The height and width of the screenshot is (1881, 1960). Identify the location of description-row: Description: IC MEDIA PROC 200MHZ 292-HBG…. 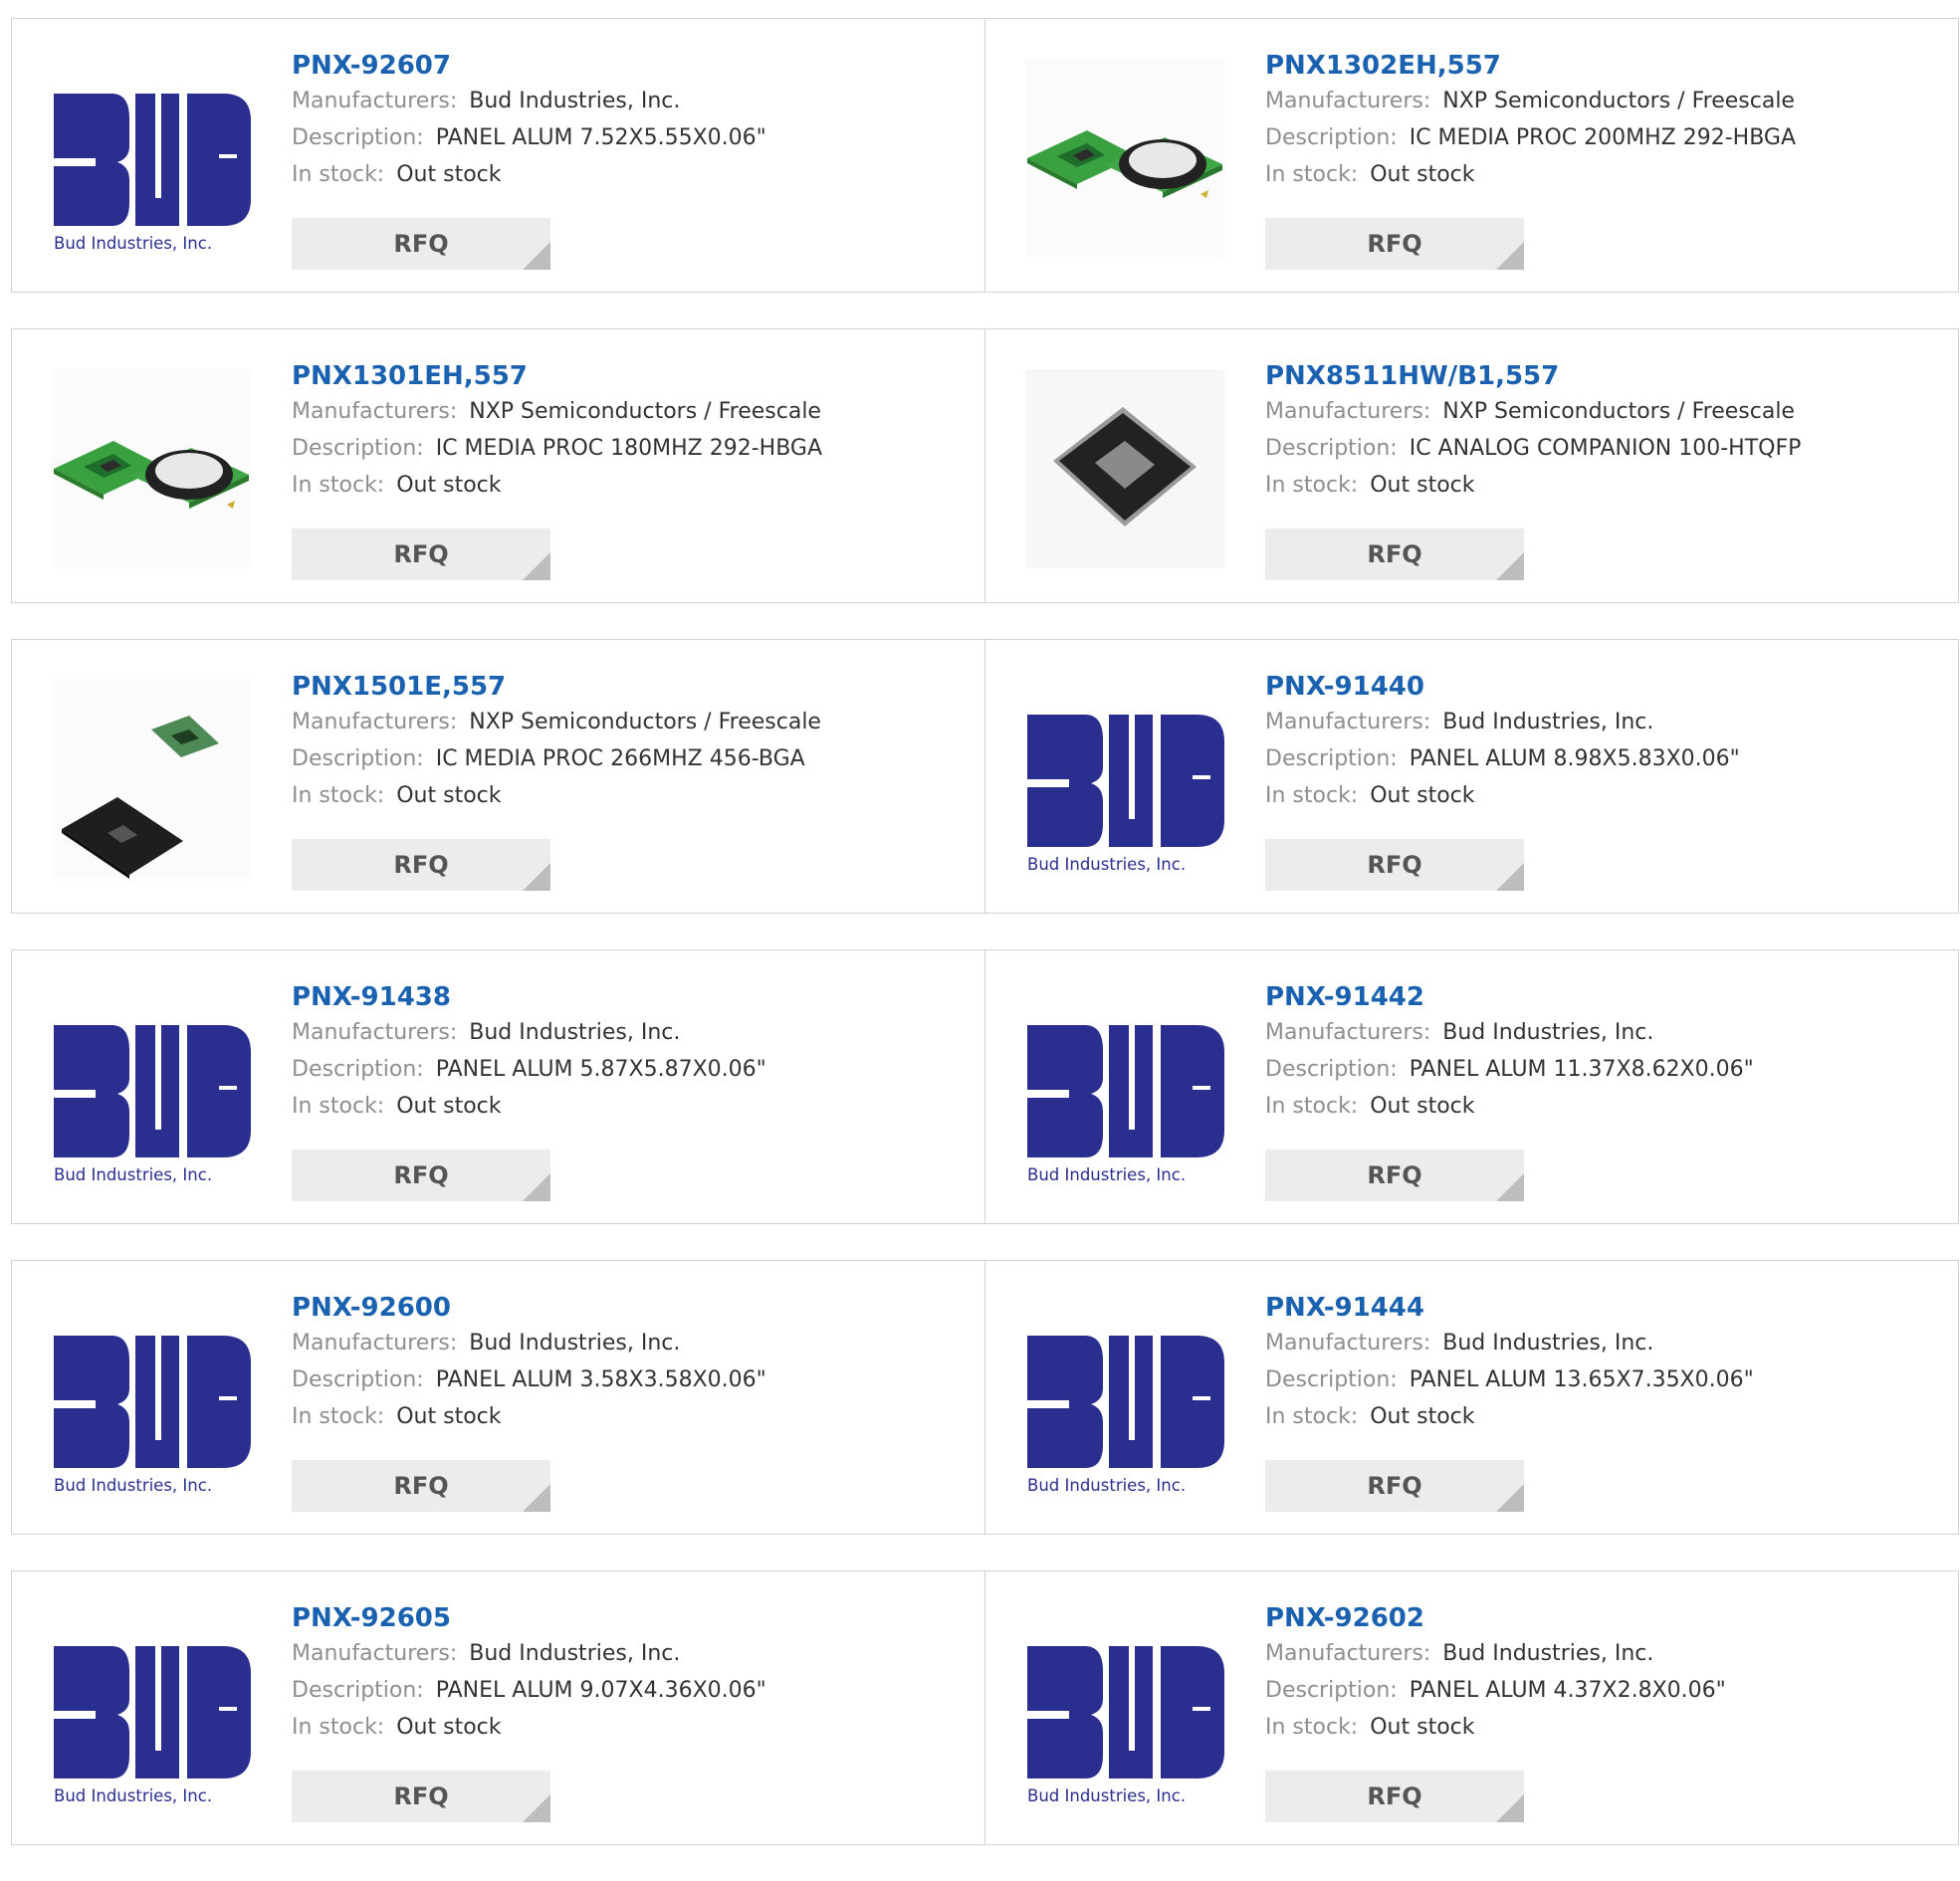
(1531, 137).